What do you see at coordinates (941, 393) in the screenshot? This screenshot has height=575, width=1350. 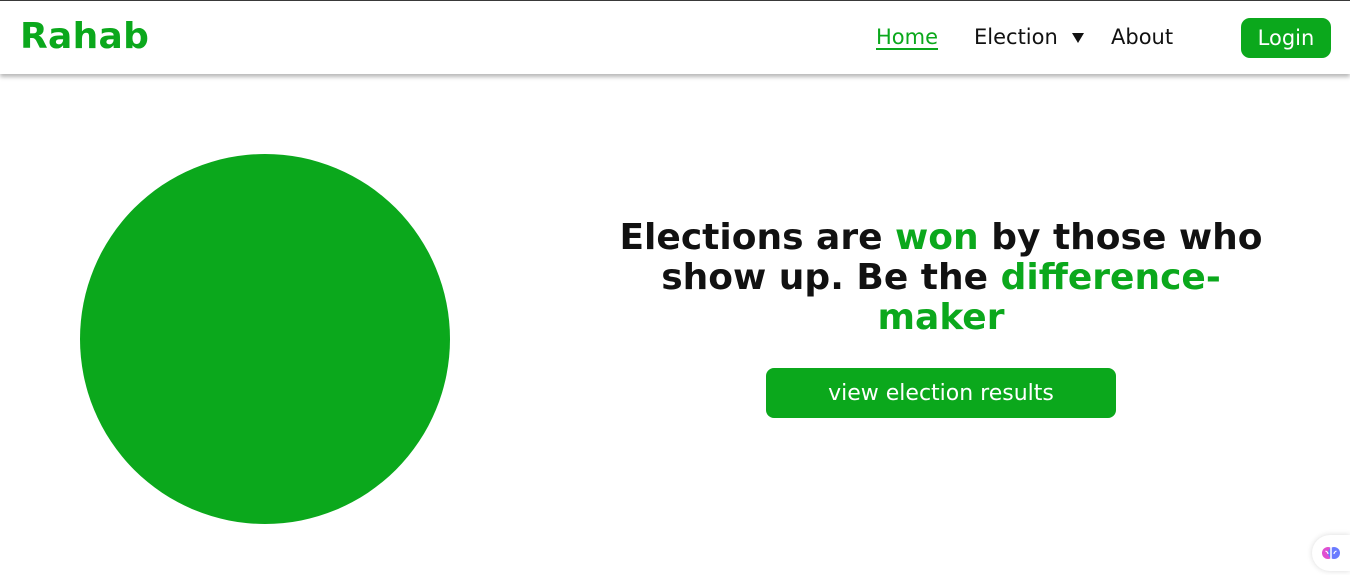 I see `view-election-results-button: view election results` at bounding box center [941, 393].